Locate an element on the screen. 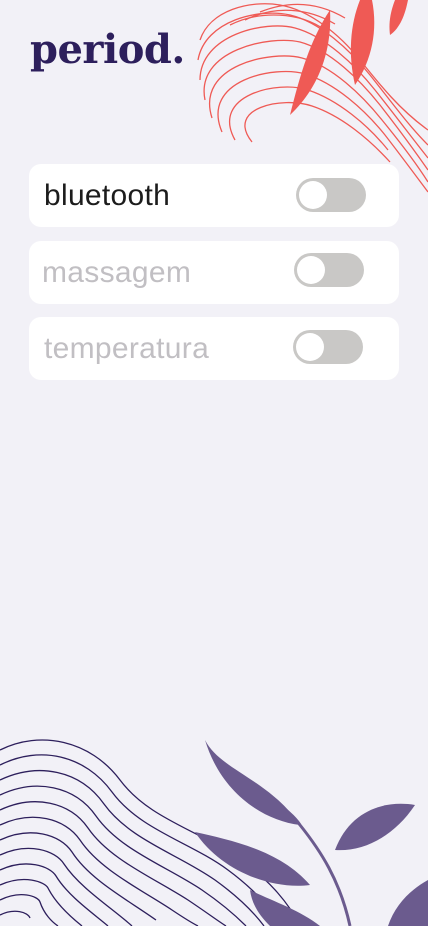  setting-card-temperatura: temperatura is located at coordinates (214, 348).